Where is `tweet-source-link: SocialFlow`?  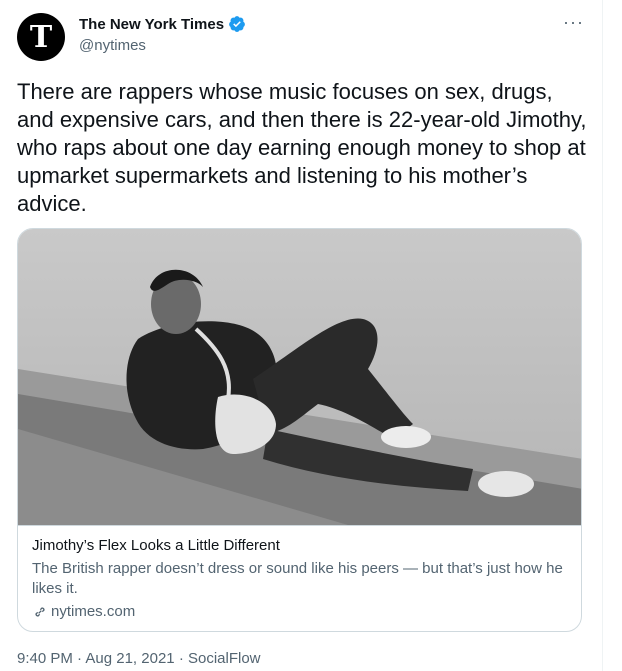 tweet-source-link: SocialFlow is located at coordinates (224, 658).